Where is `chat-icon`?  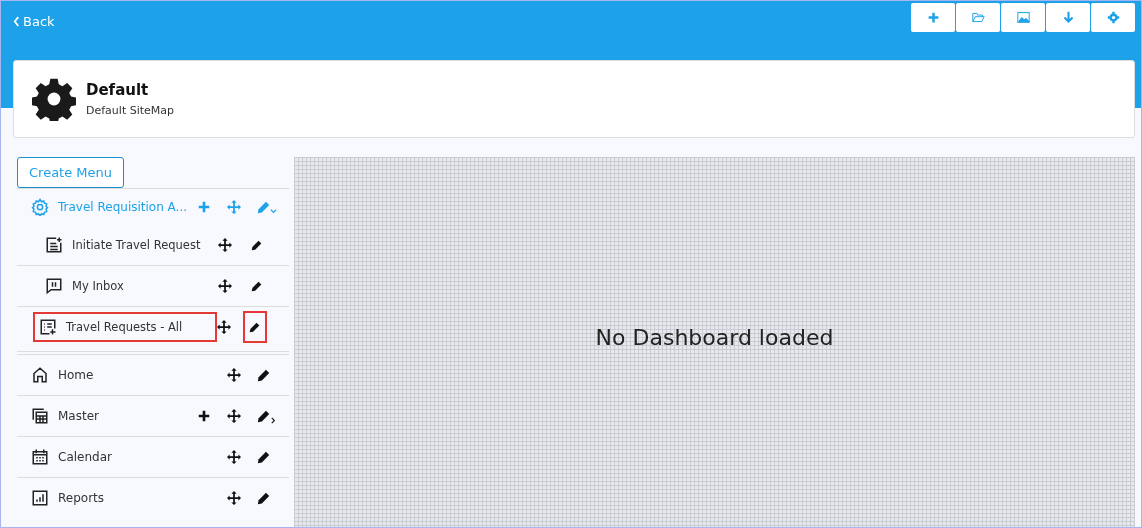
chat-icon is located at coordinates (54, 286).